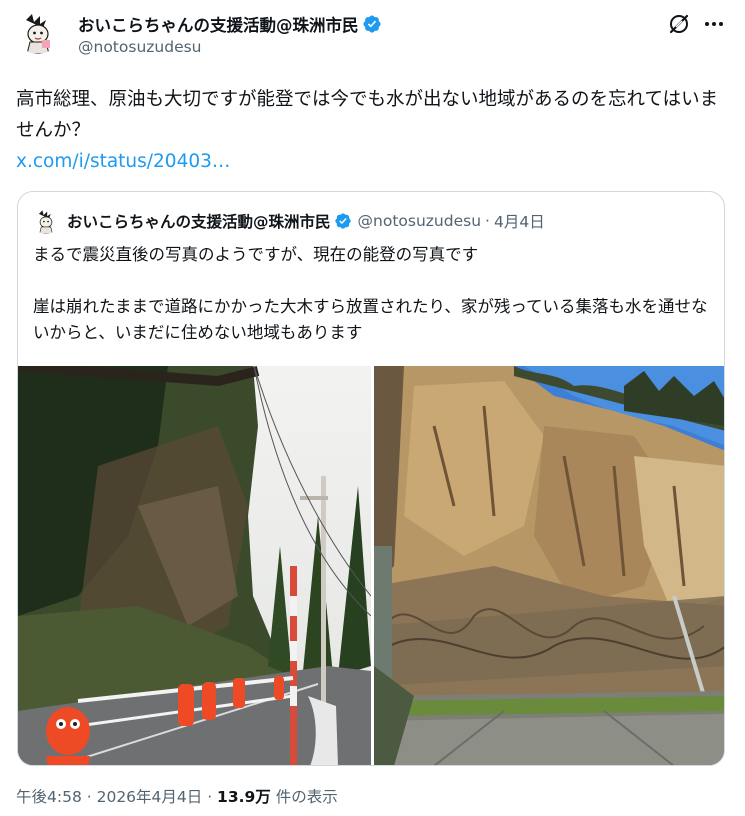 Image resolution: width=745 pixels, height=816 pixels. What do you see at coordinates (38, 32) in the screenshot?
I see `author-avatar` at bounding box center [38, 32].